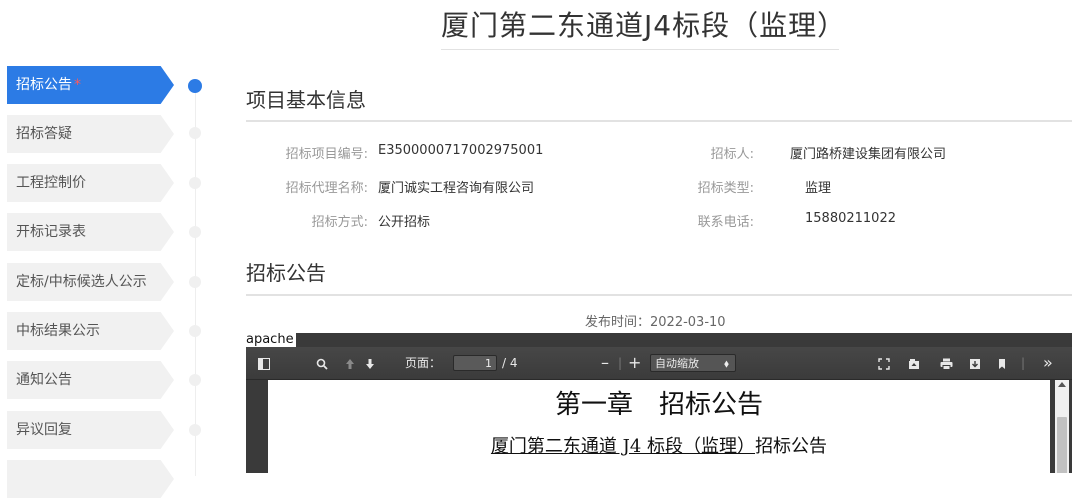 This screenshot has height=498, width=1080. Describe the element at coordinates (914, 363) in the screenshot. I see `open-file-icon` at that location.